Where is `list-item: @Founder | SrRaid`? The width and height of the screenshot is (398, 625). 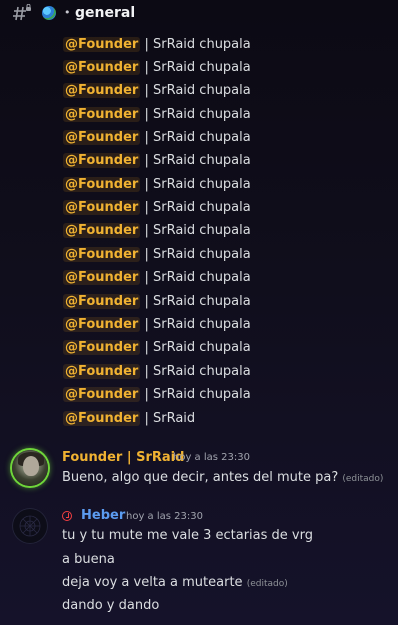 list-item: @Founder | SrRaid is located at coordinates (129, 419).